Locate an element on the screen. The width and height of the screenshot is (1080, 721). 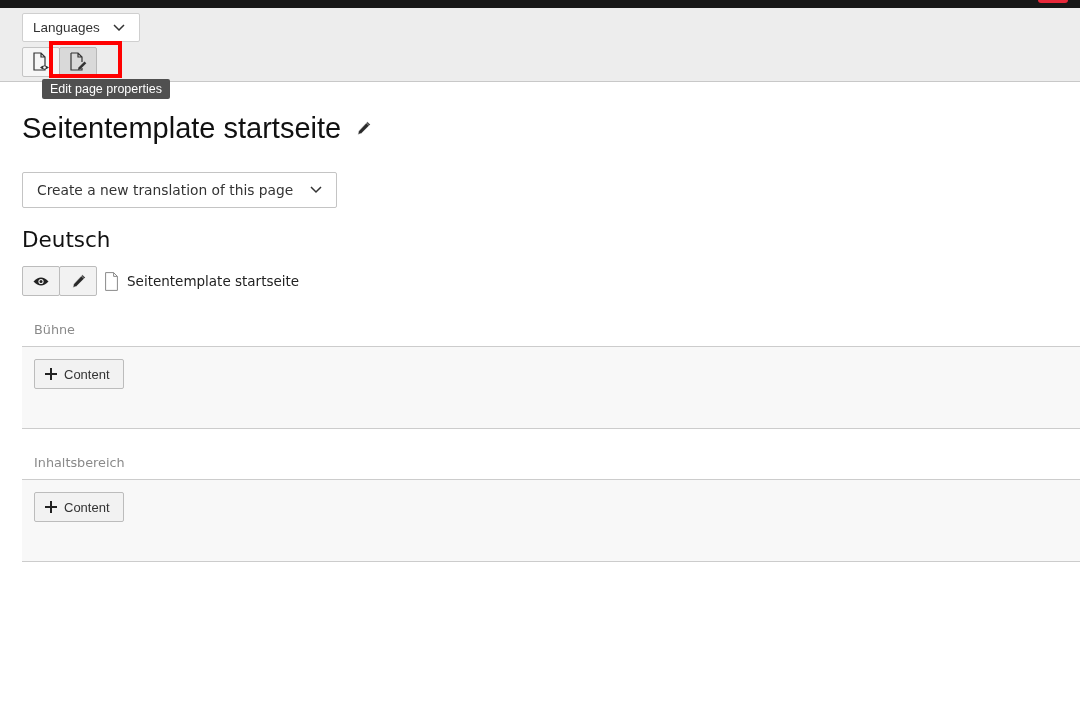
eye-icon is located at coordinates (41, 281).